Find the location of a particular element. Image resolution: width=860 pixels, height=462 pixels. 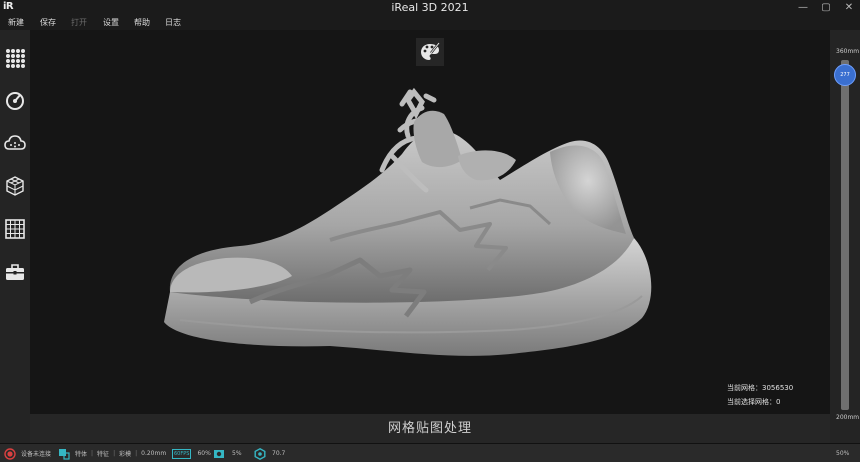

slider-max-label: 360mm is located at coordinates (848, 51).